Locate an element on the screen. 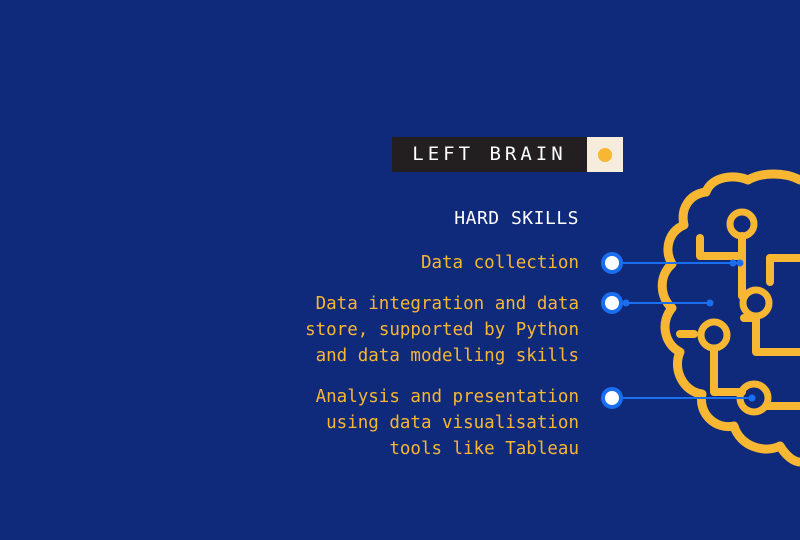 The image size is (800, 540). skill-line: Analysis and presentation is located at coordinates (447, 397).